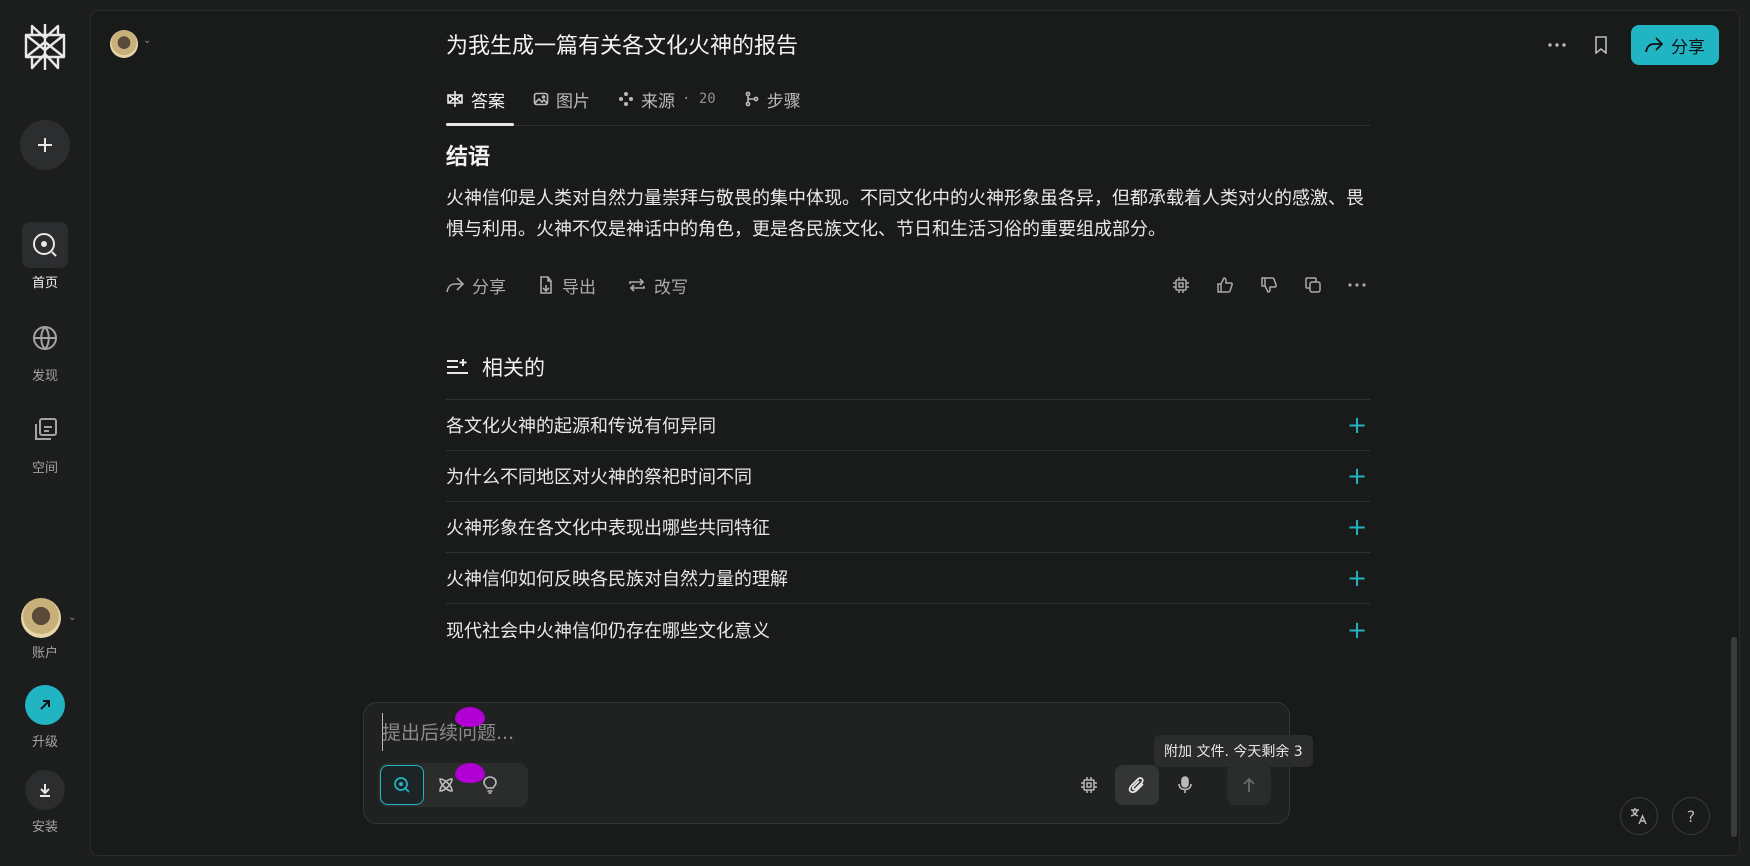 The image size is (1750, 866). I want to click on thumbs-up-button, so click(1225, 285).